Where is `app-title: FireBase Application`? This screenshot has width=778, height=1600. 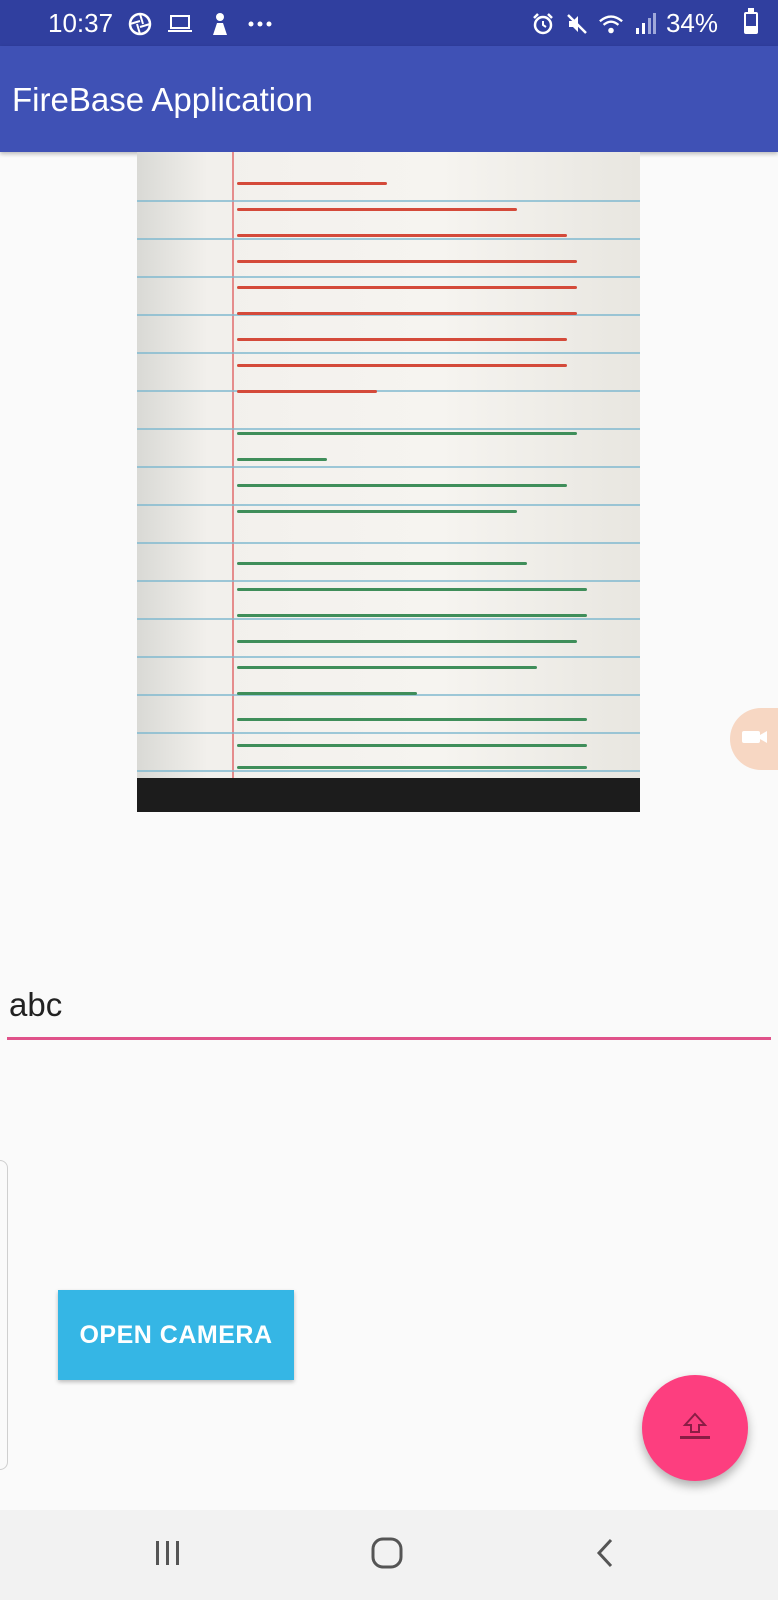 app-title: FireBase Application is located at coordinates (162, 99).